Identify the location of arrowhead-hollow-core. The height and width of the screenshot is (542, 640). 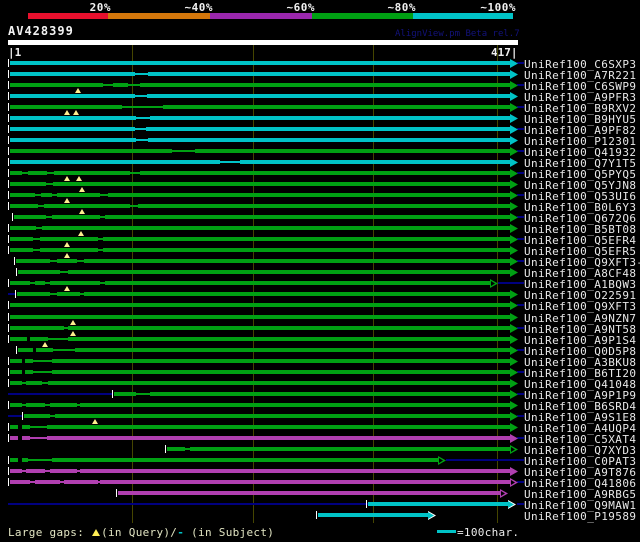
(493, 283).